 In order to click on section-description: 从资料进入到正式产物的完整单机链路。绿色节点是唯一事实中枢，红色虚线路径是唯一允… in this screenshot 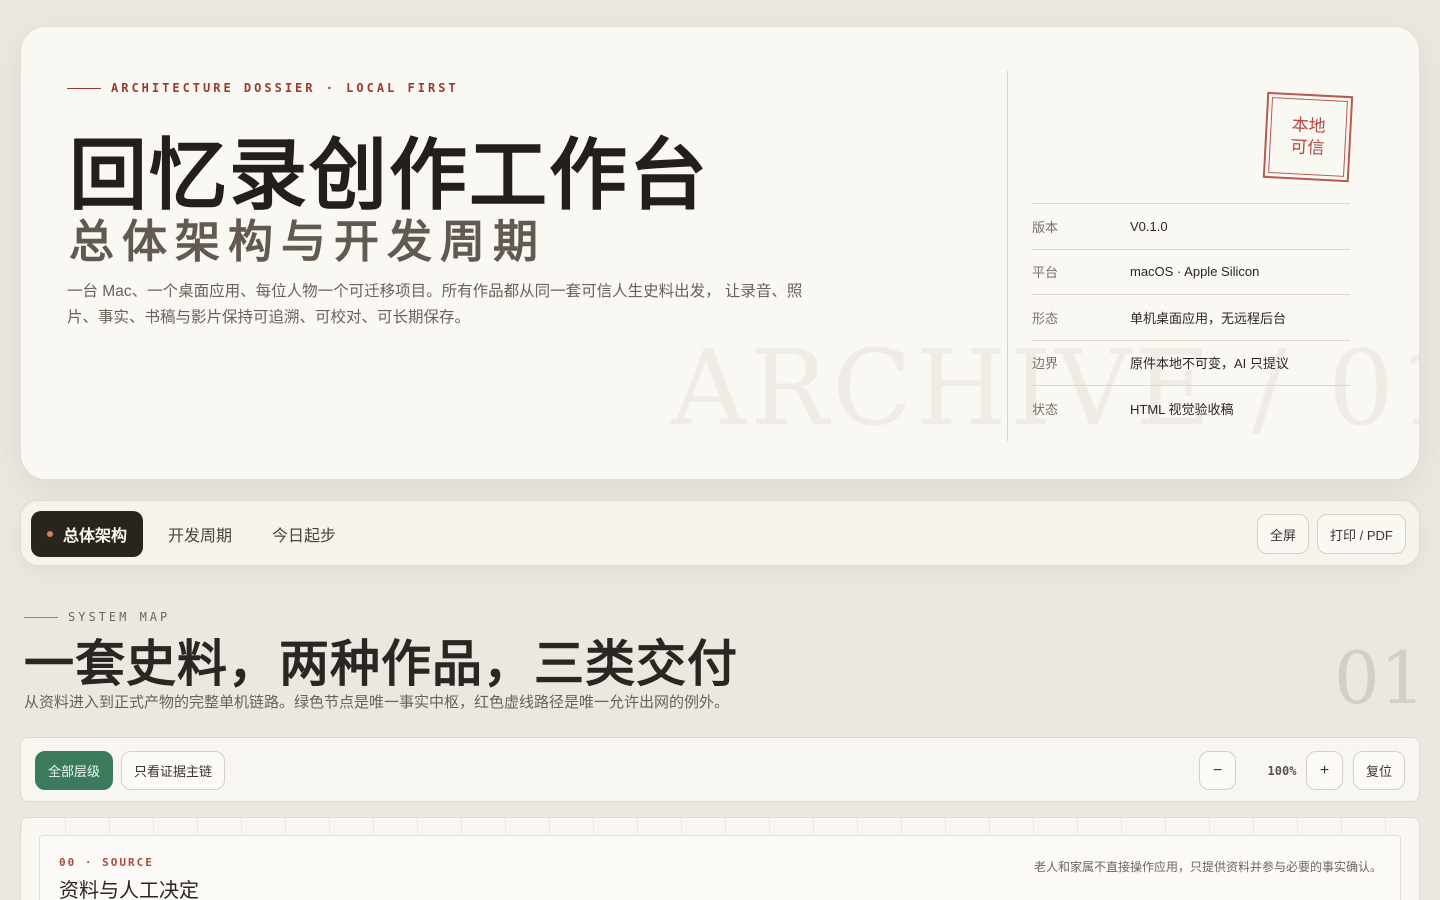, I will do `click(377, 702)`.